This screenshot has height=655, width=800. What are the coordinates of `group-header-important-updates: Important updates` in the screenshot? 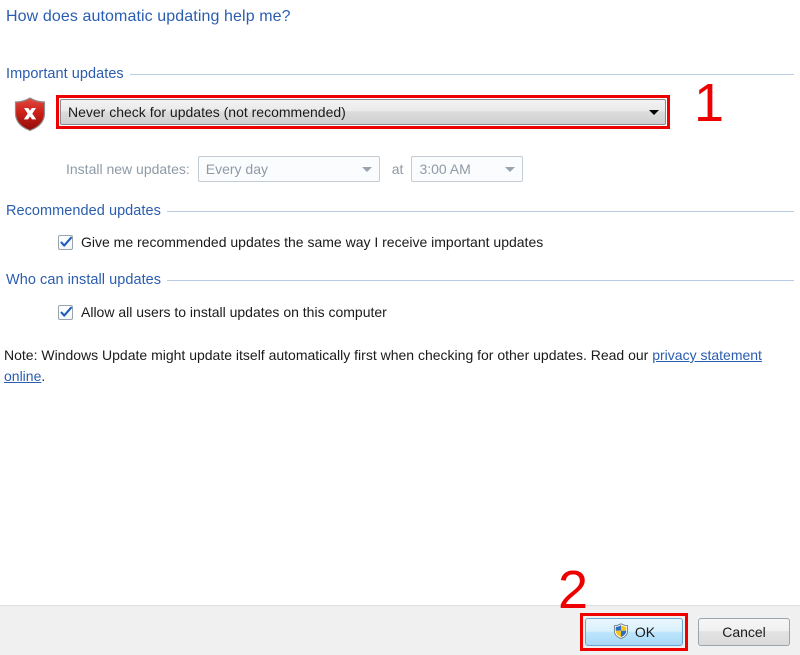 It's located at (400, 74).